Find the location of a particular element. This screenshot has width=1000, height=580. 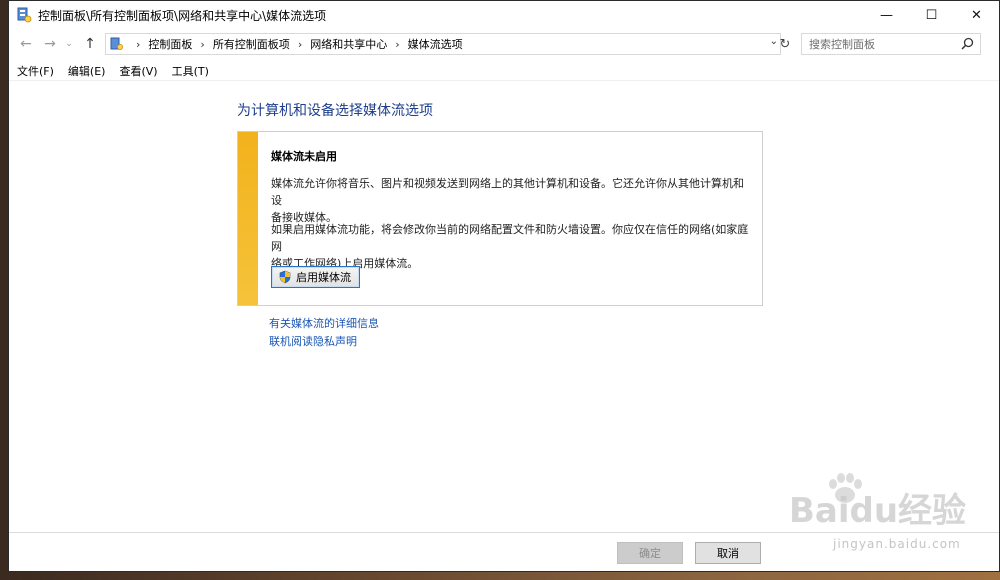

title-bar: 控制面板\所有控制面板项\网络和共享中心\媒体流选项 — ☐ ✕ is located at coordinates (504, 15).